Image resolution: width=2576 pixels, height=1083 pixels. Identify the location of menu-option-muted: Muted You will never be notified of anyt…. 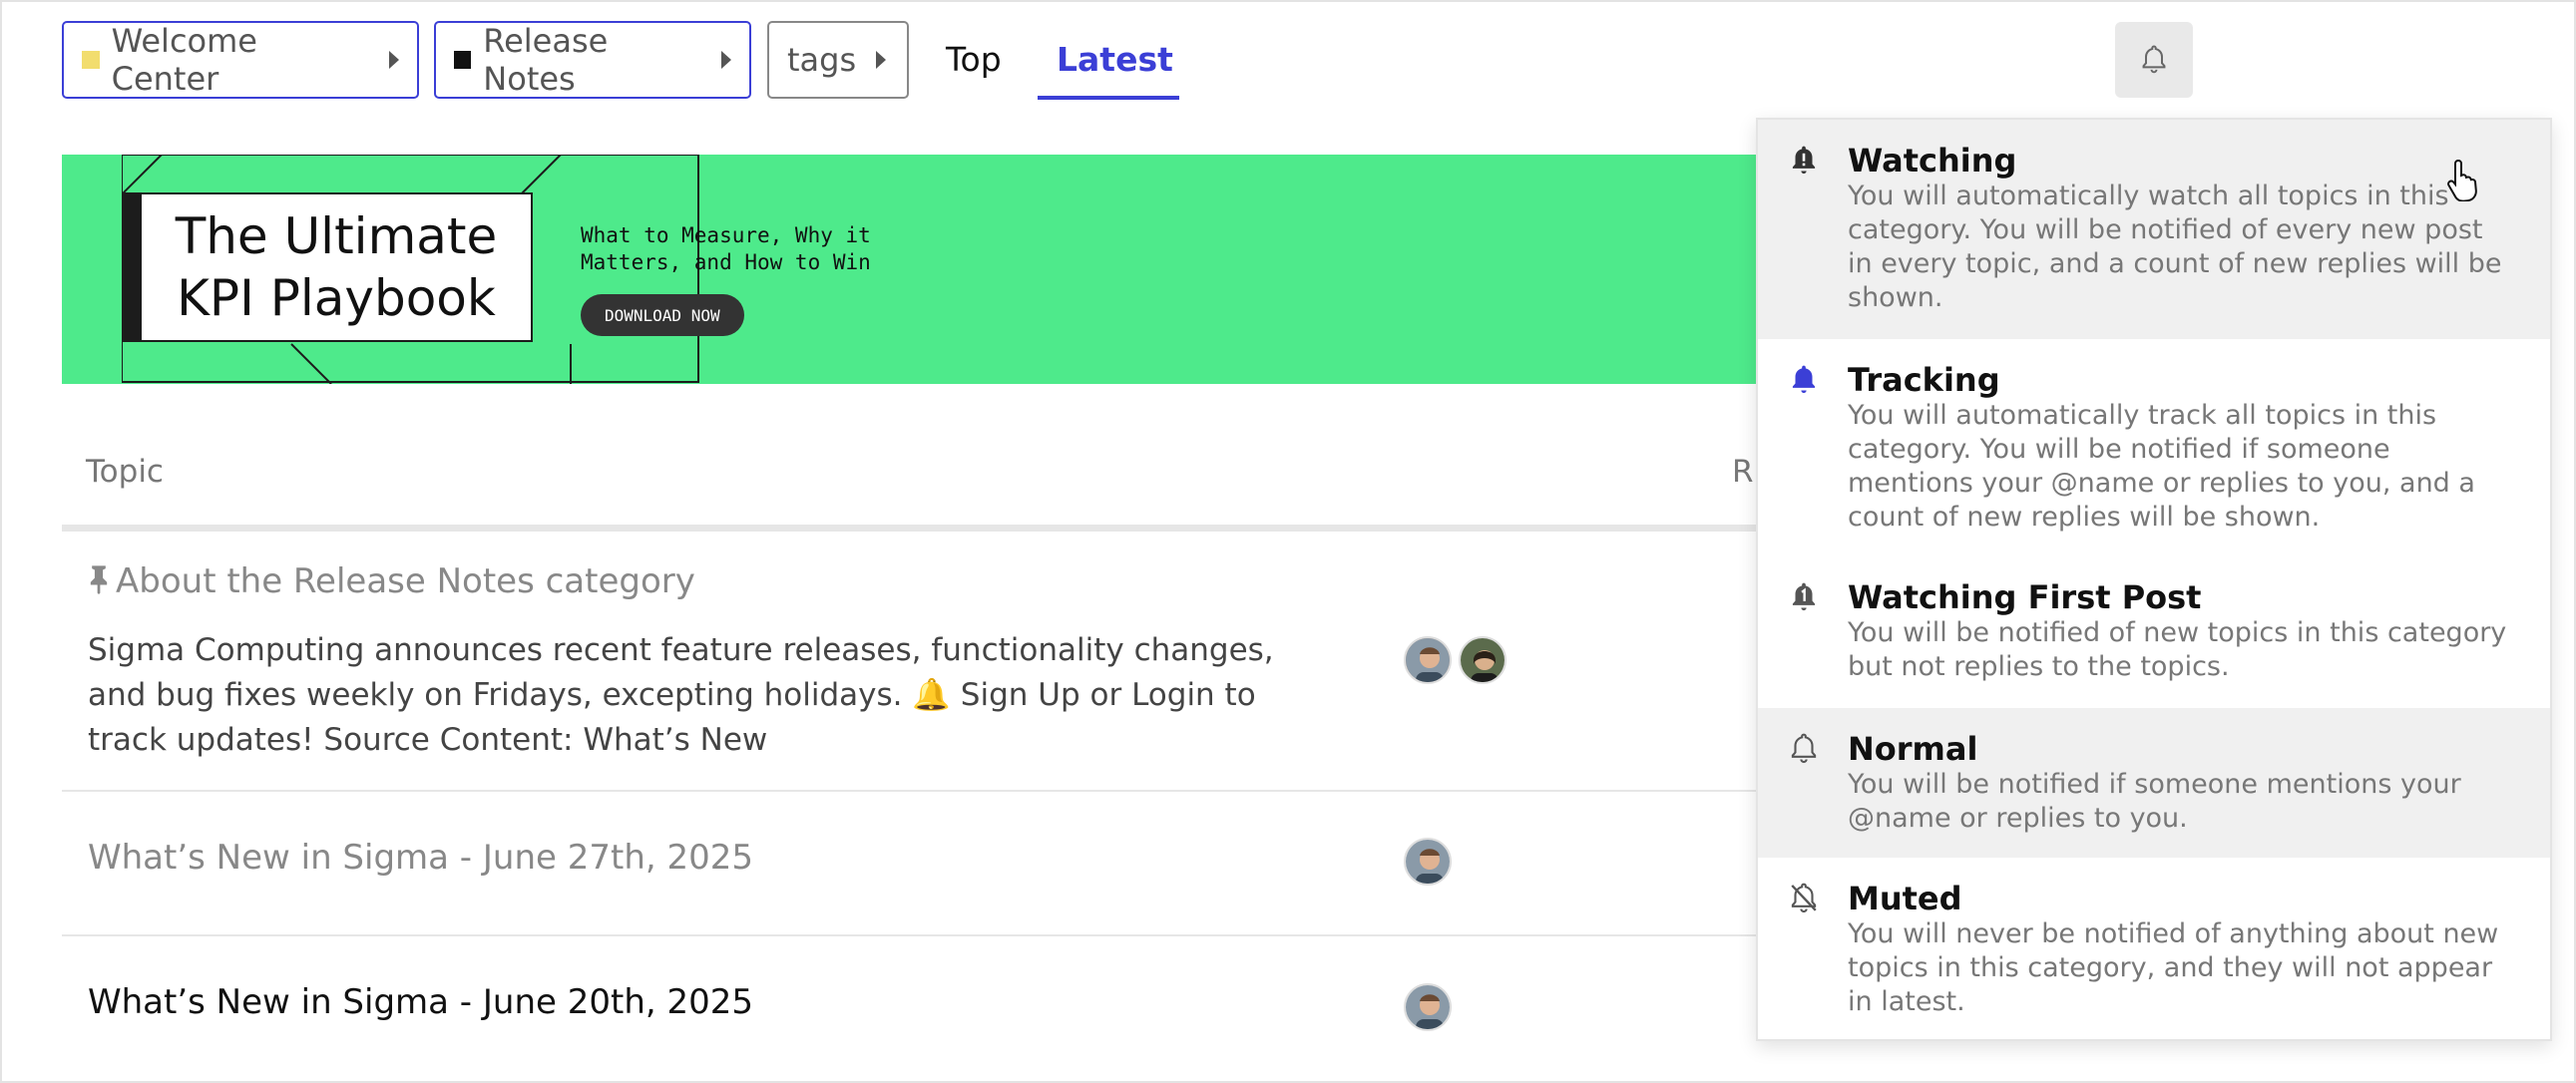
(2154, 948).